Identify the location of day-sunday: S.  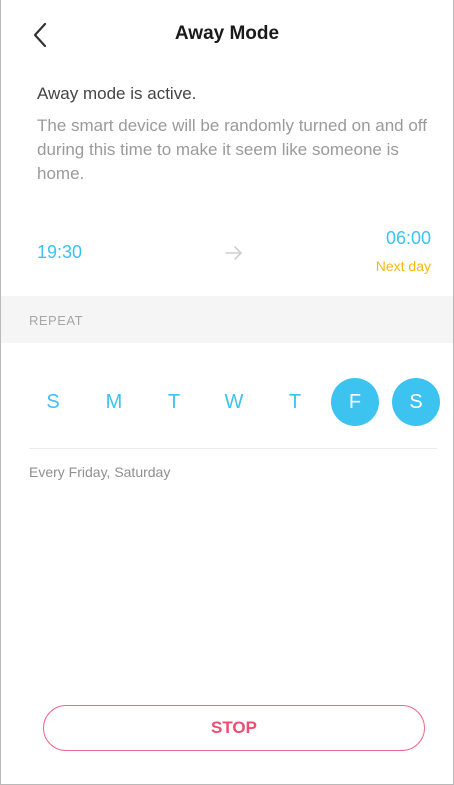
(53, 402).